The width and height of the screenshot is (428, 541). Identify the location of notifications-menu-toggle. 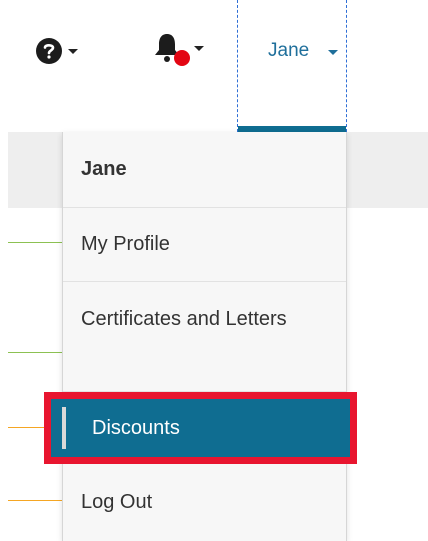
(183, 50).